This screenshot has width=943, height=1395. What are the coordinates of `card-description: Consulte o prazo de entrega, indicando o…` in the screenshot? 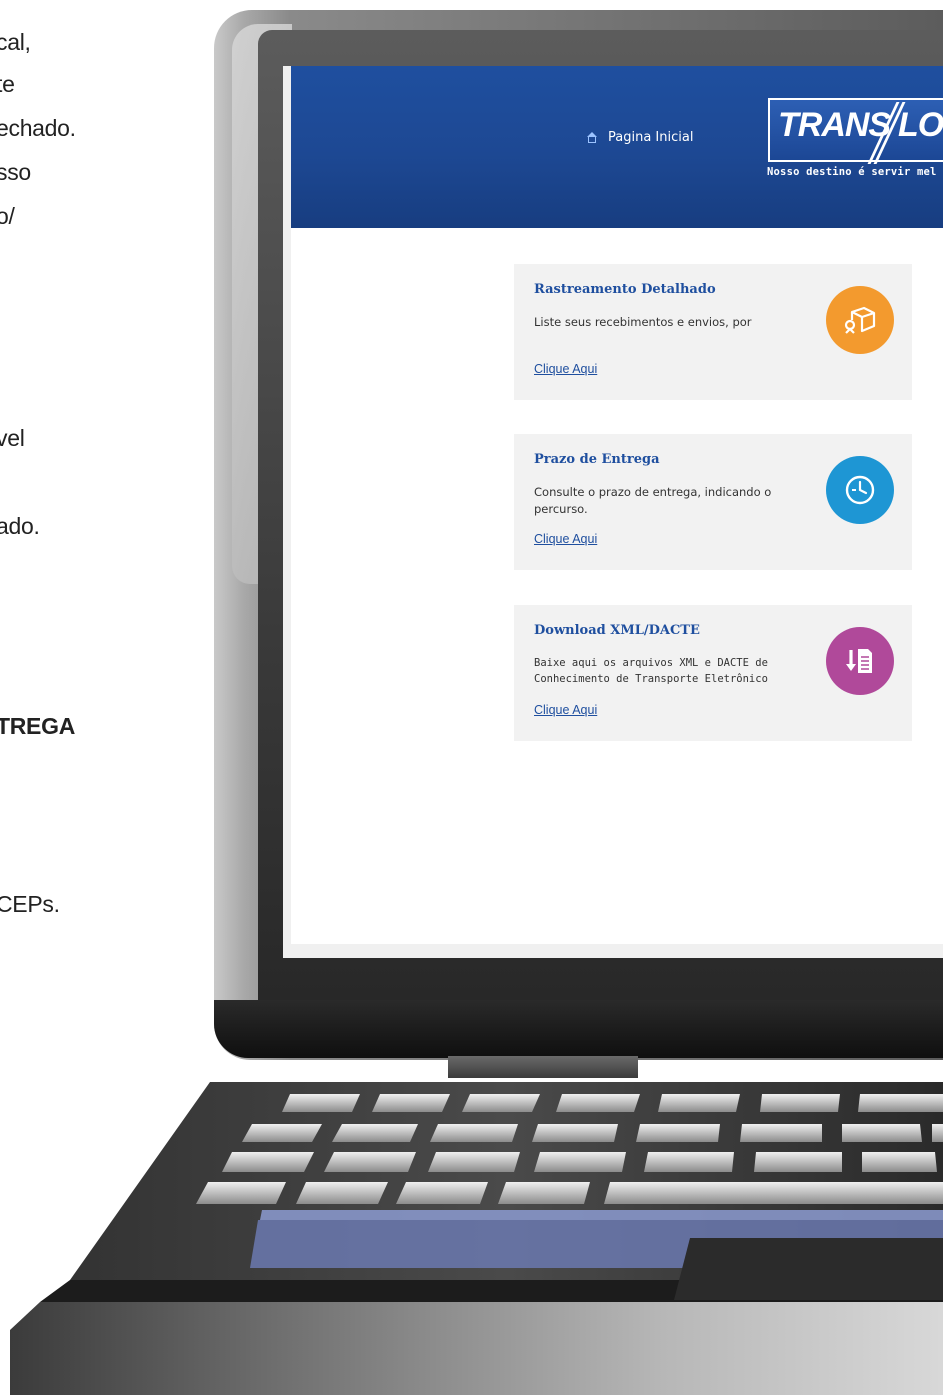 It's located at (653, 500).